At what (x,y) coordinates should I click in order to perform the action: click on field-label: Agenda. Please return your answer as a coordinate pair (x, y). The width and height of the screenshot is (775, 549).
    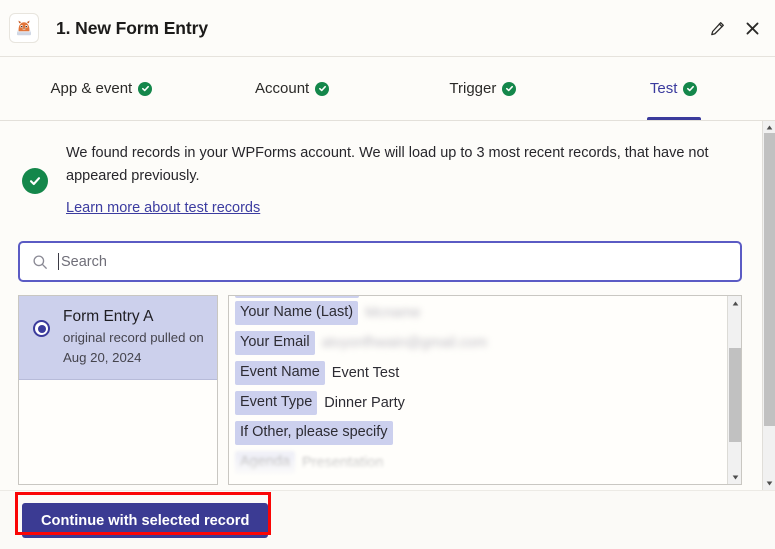
    Looking at the image, I should click on (265, 463).